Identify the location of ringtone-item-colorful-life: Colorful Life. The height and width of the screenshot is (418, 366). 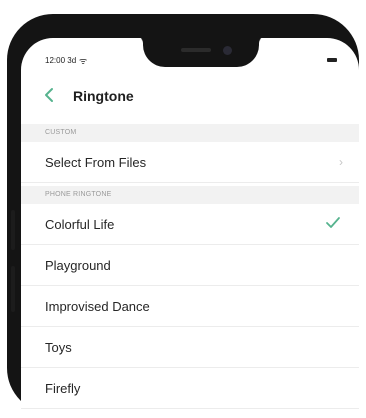
(190, 224).